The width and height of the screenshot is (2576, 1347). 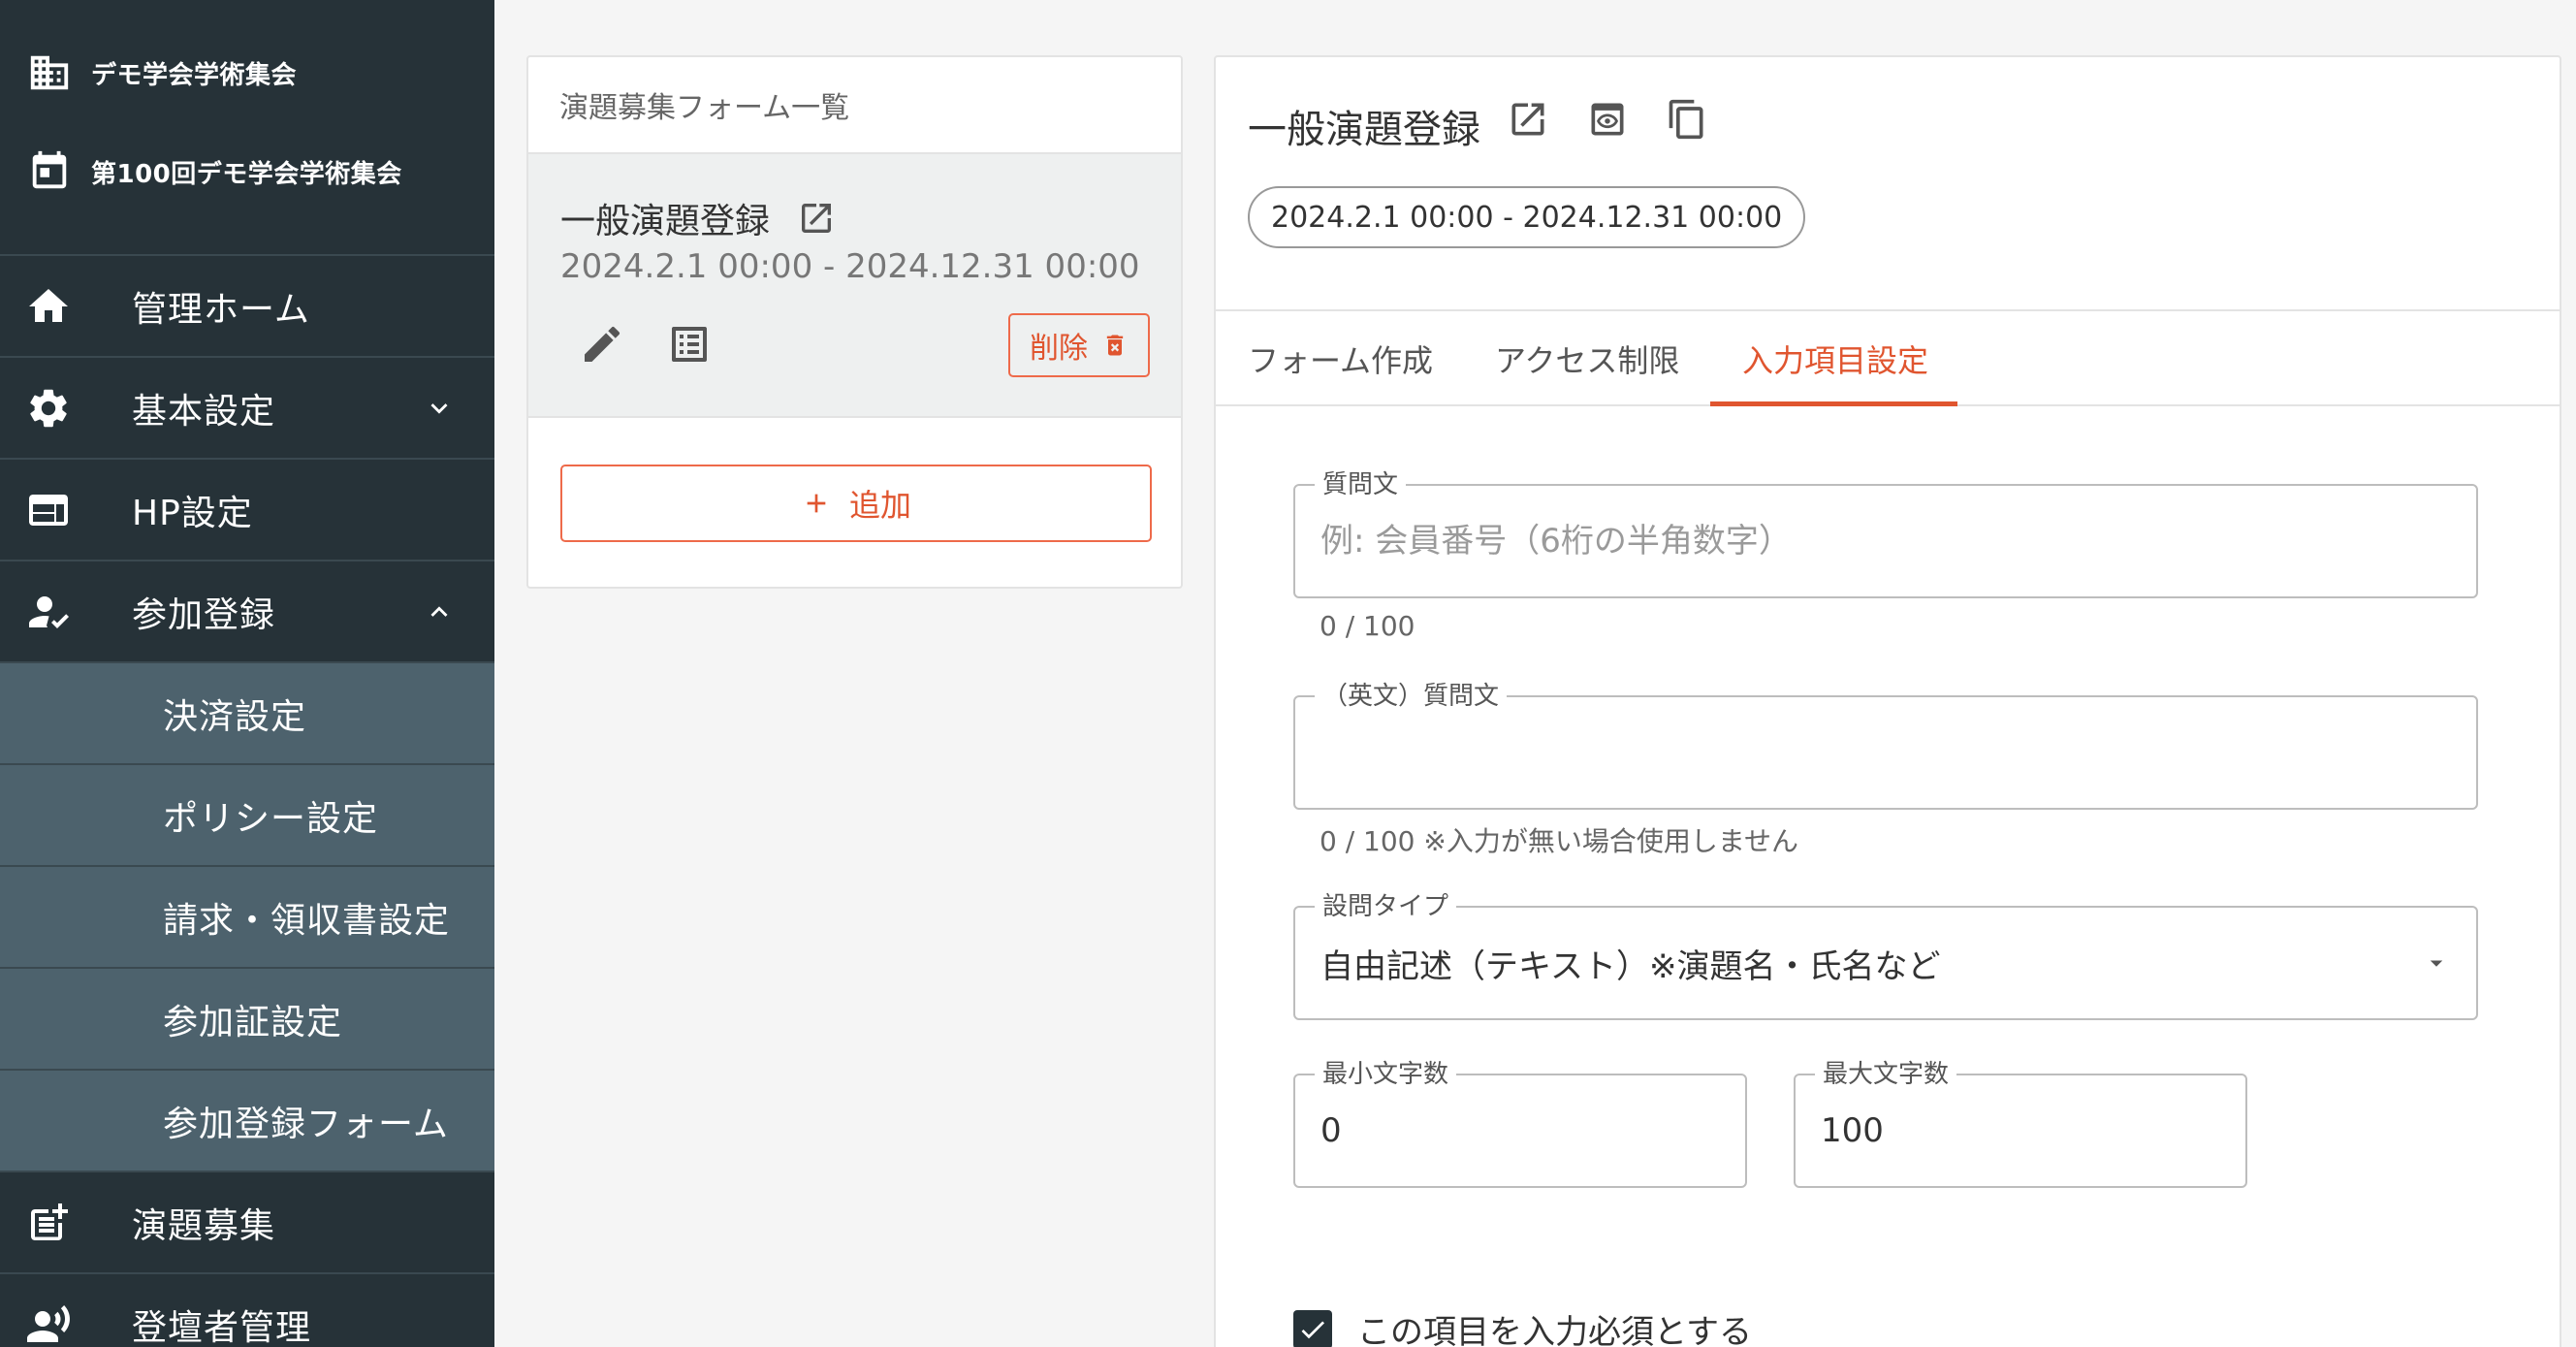 What do you see at coordinates (439, 408) in the screenshot?
I see `chevron-down-icon` at bounding box center [439, 408].